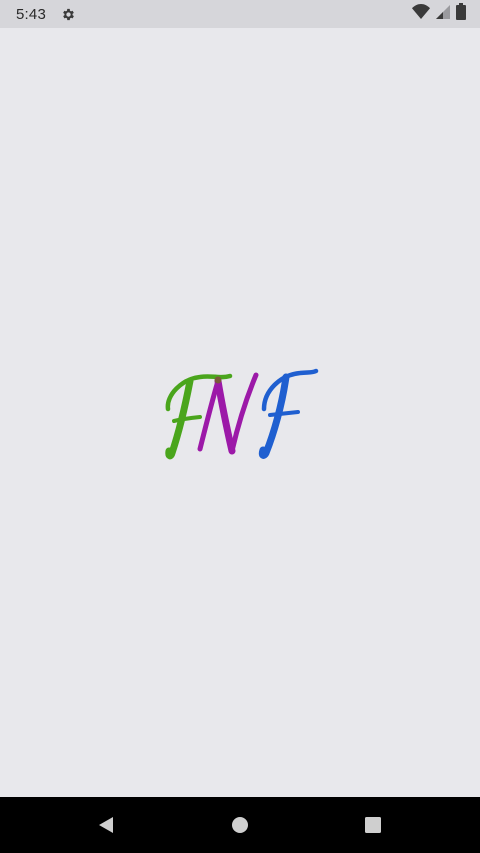 Image resolution: width=480 pixels, height=853 pixels. I want to click on cellular-signal-icon, so click(443, 14).